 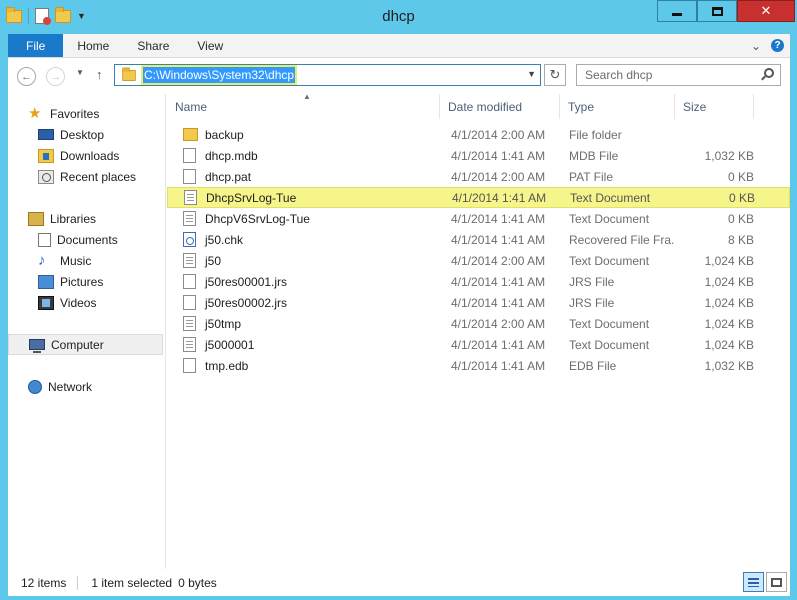 I want to click on search-input: Search dhcp, so click(x=678, y=75).